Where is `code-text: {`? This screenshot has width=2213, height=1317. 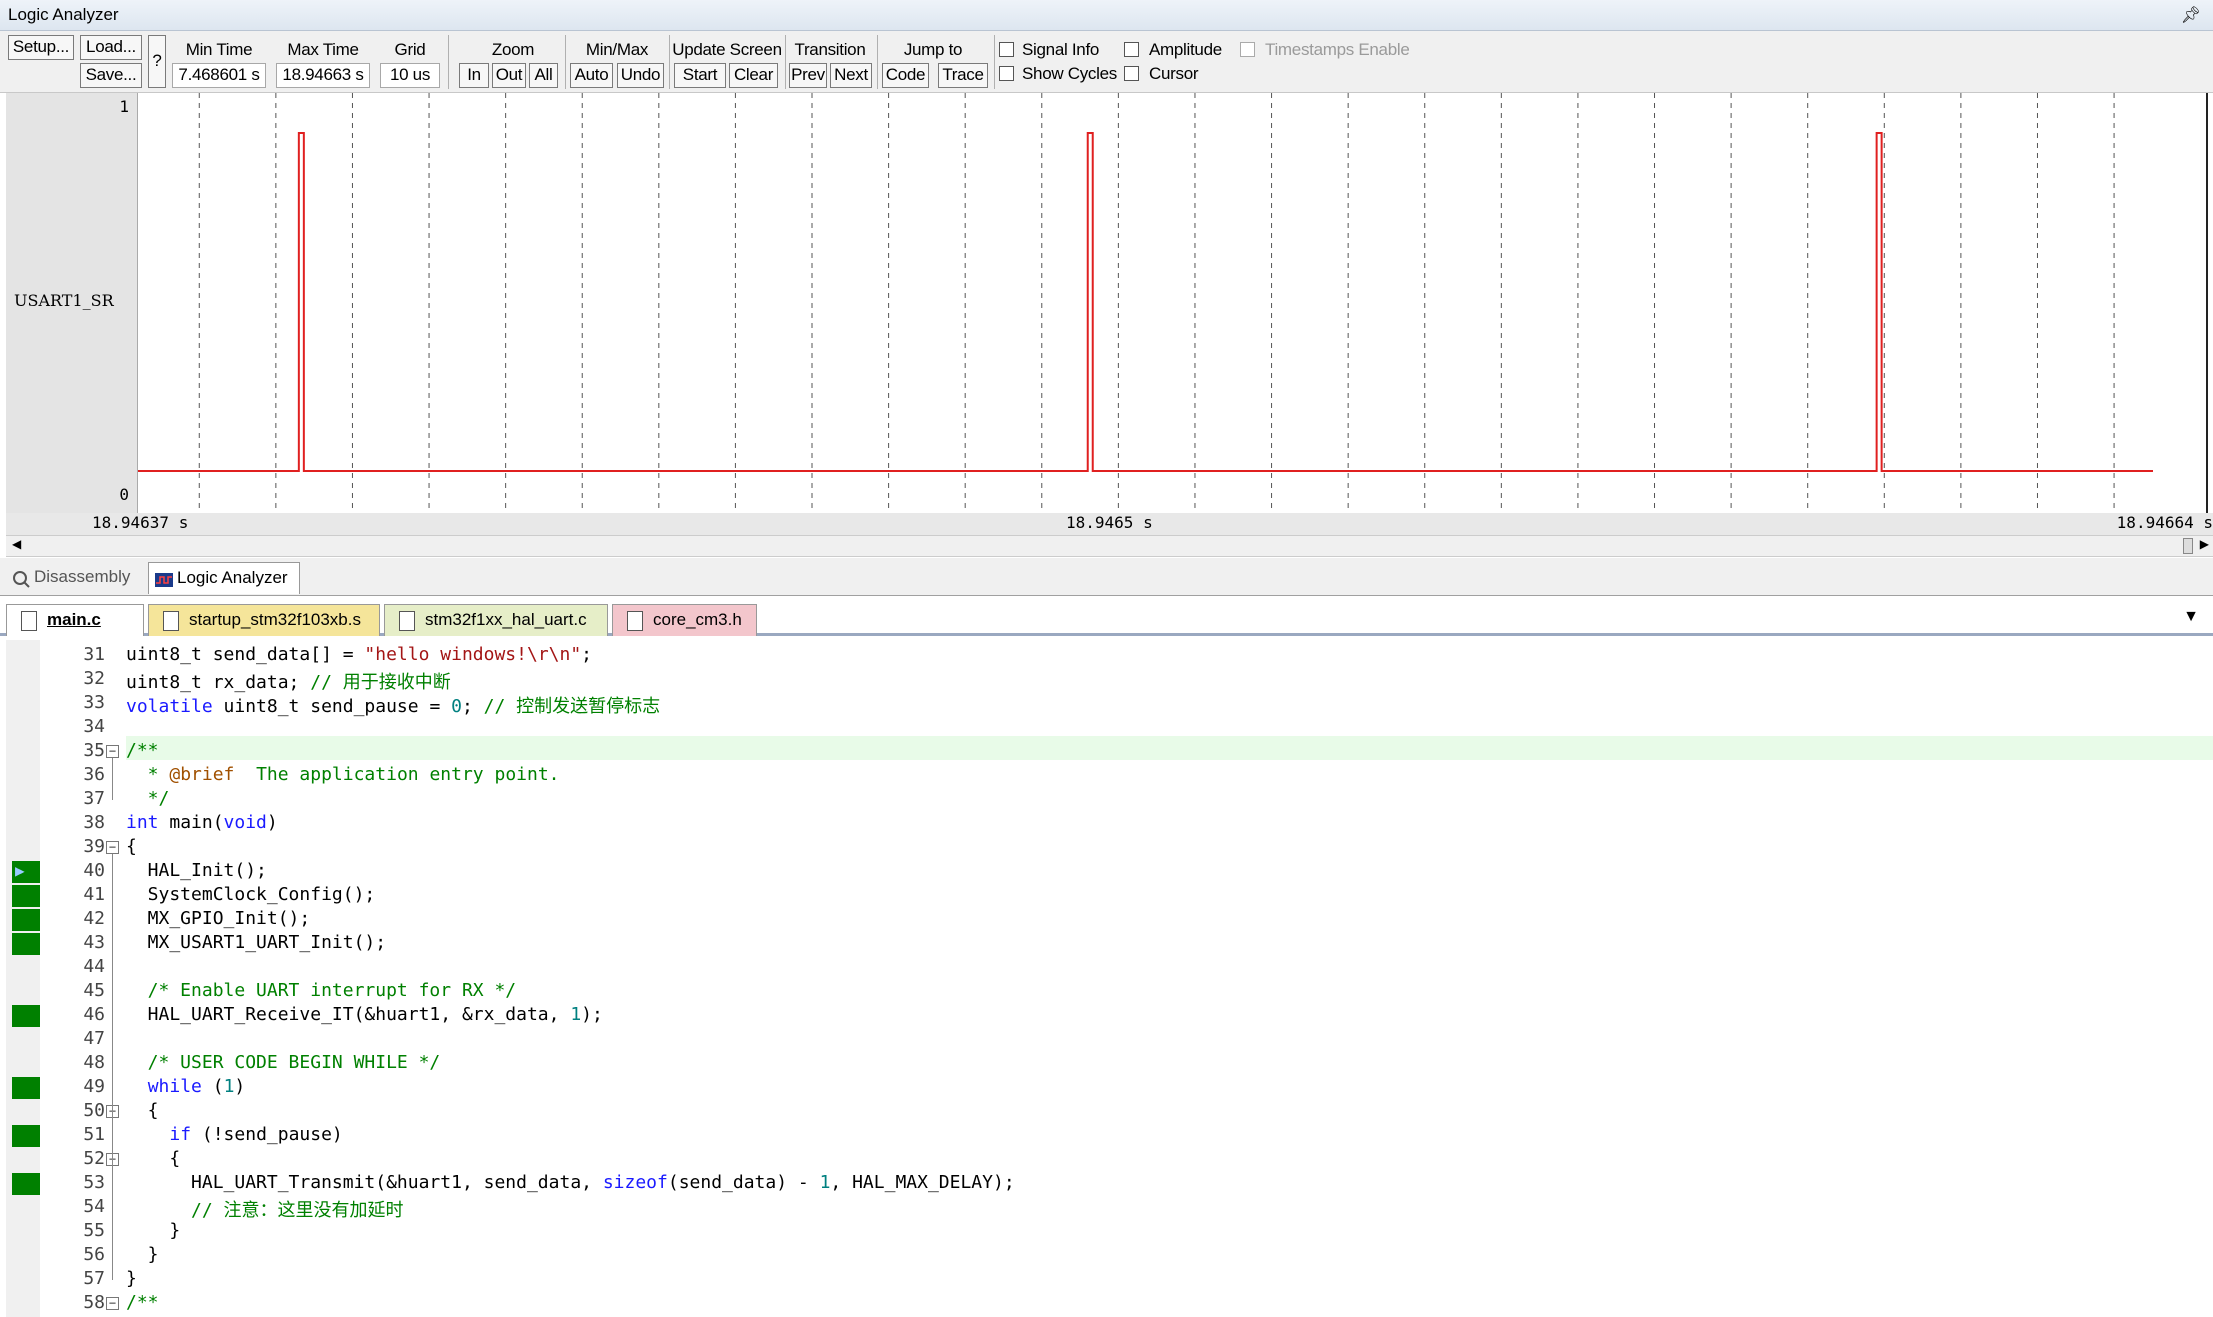 code-text: { is located at coordinates (153, 1158).